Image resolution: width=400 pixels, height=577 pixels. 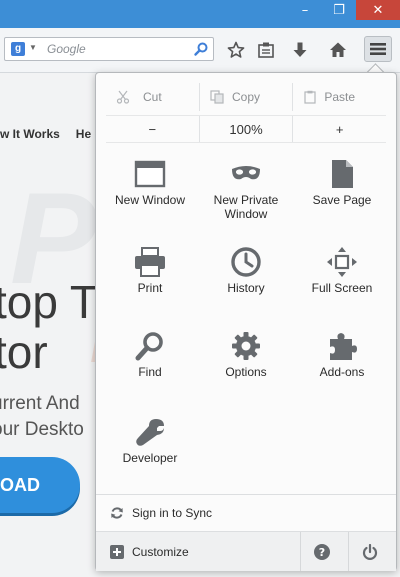 I want to click on power-icon, so click(x=370, y=551).